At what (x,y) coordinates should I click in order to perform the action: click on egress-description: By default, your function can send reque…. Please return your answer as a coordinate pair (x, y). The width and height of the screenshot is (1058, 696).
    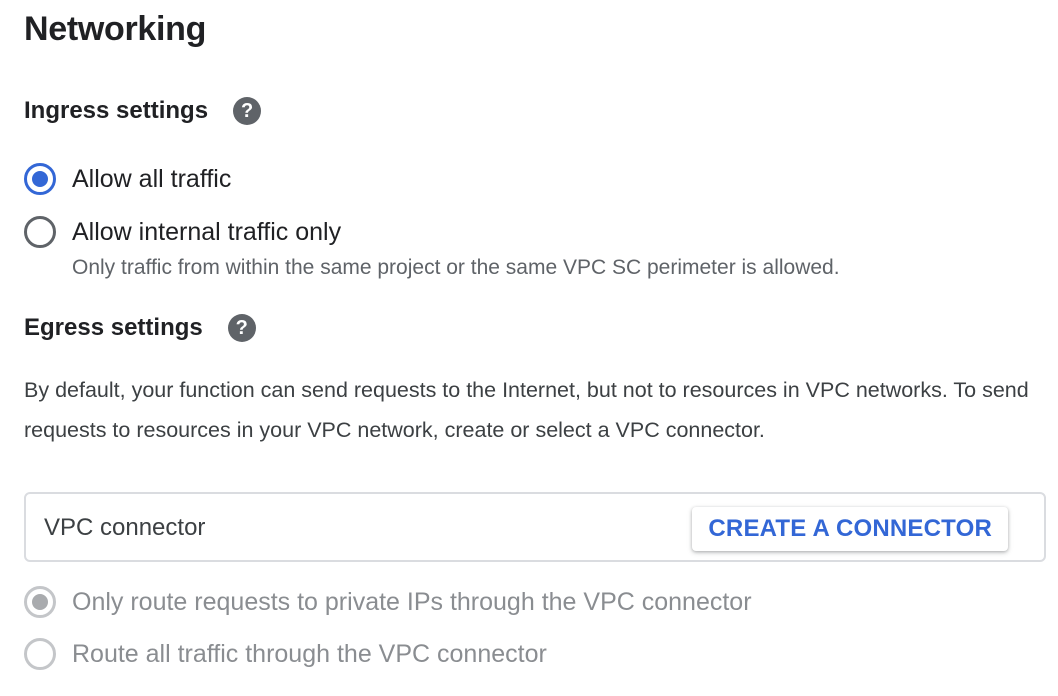
    Looking at the image, I should click on (526, 410).